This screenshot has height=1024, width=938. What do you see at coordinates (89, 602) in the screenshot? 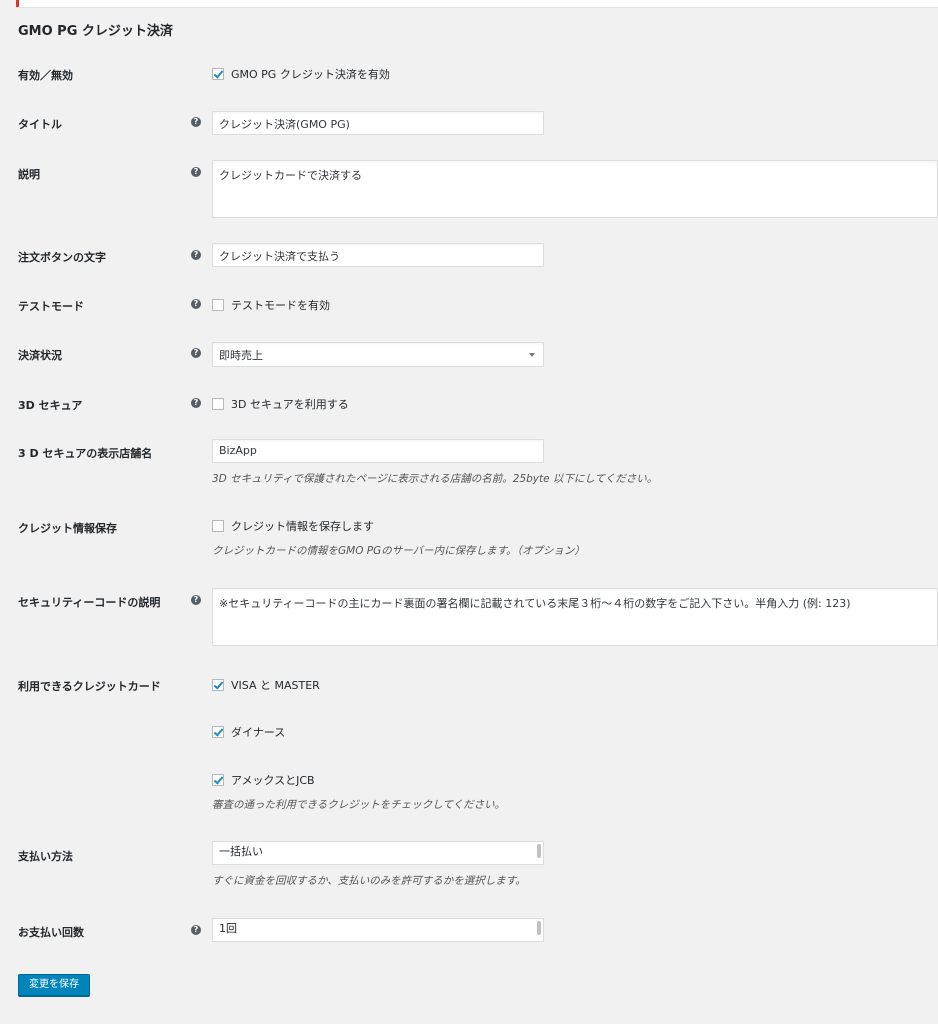
I see `label-security-code: セキュリティーコードの説明` at bounding box center [89, 602].